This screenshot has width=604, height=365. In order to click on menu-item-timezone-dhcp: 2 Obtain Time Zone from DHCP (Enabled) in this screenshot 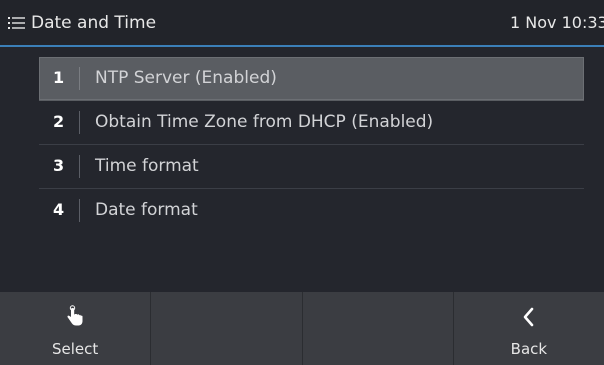, I will do `click(311, 123)`.